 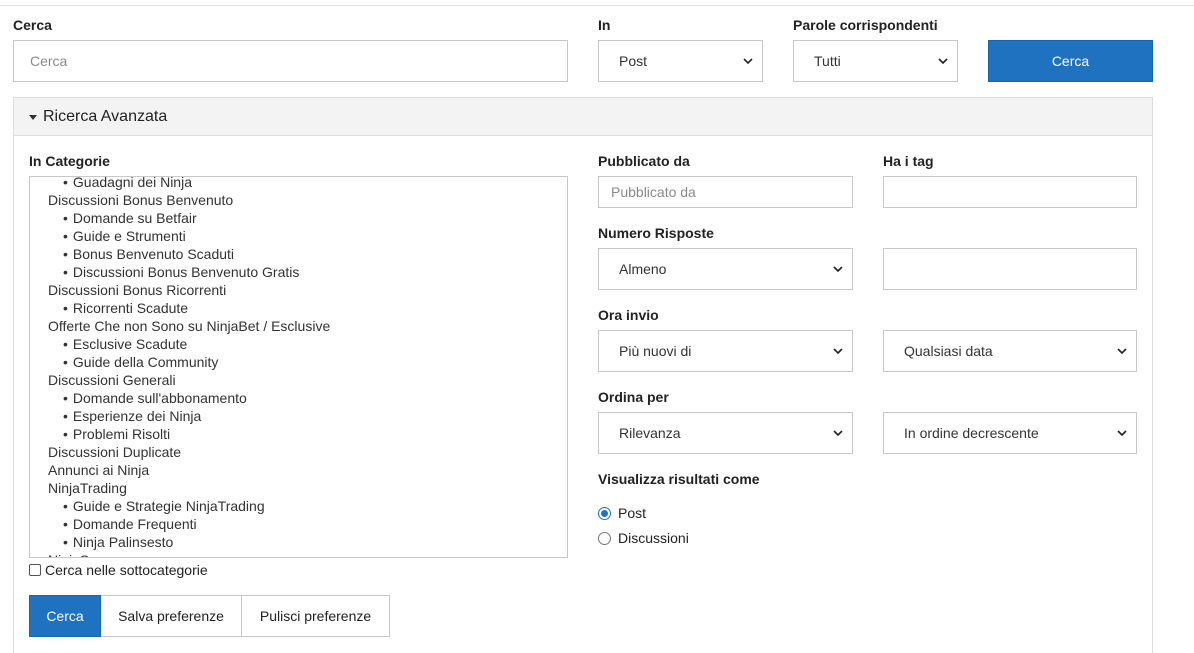 What do you see at coordinates (655, 351) in the screenshot?
I see `time-mode-value: Più nuovi di` at bounding box center [655, 351].